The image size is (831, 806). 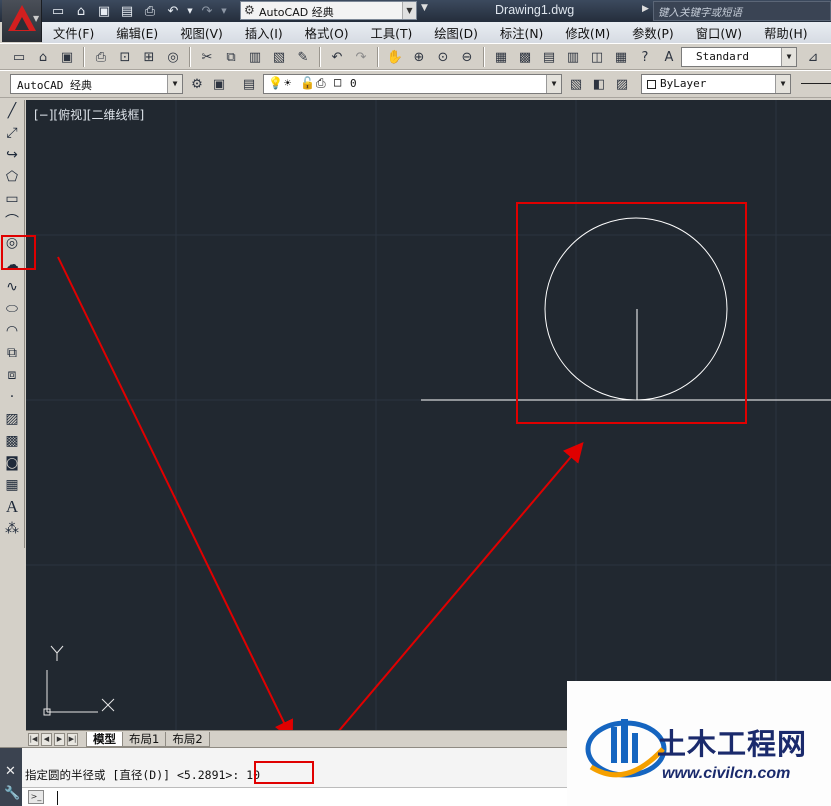 What do you see at coordinates (73, 33) in the screenshot?
I see `menu-file: 文件(F)` at bounding box center [73, 33].